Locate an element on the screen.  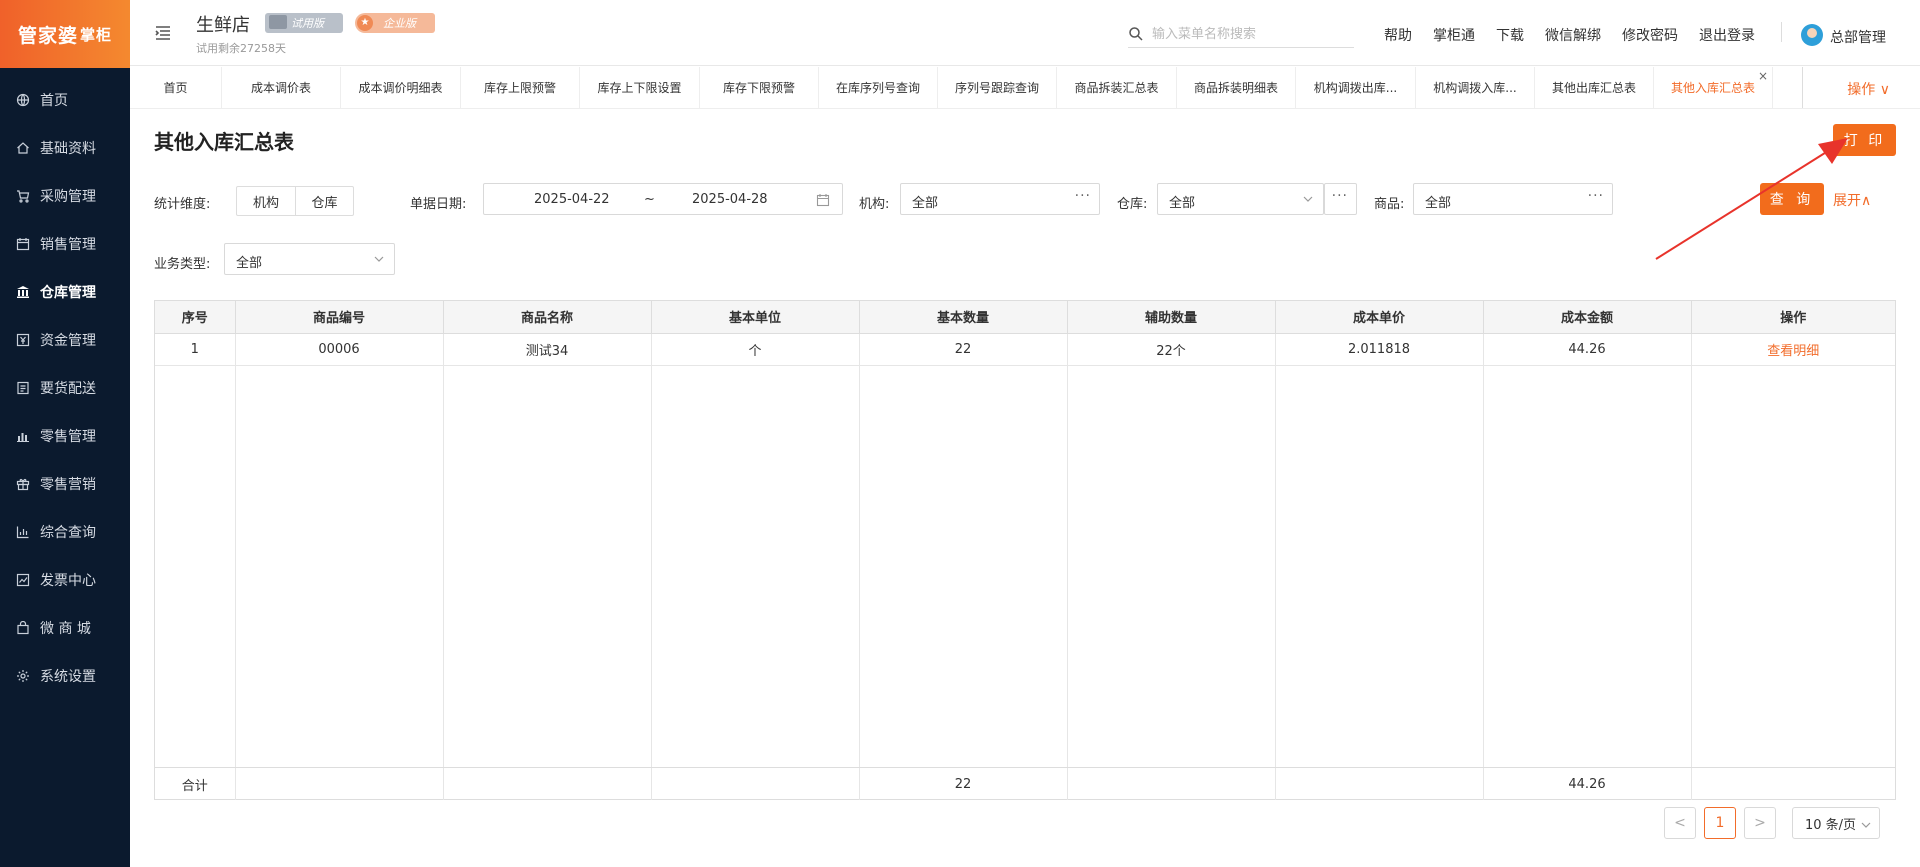
chart-icon is located at coordinates (23, 436).